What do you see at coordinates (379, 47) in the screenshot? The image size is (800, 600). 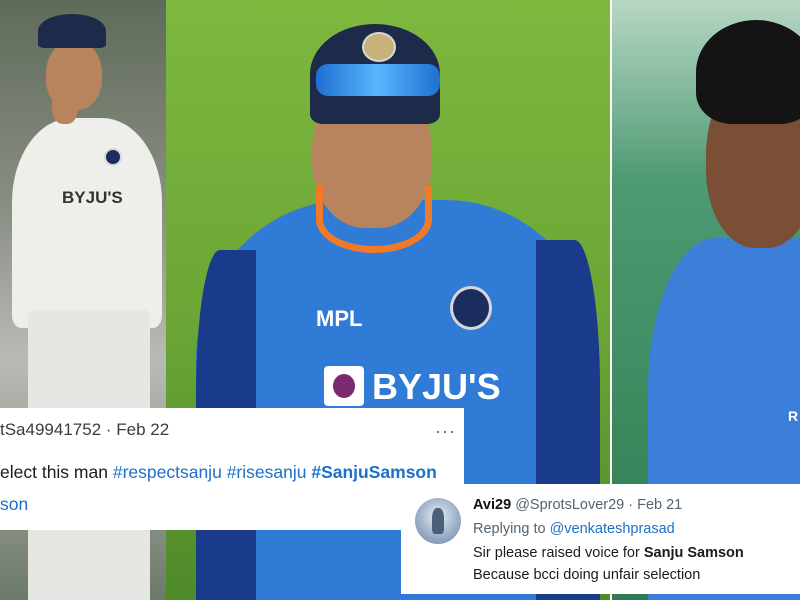 I see `cap-badge-icon` at bounding box center [379, 47].